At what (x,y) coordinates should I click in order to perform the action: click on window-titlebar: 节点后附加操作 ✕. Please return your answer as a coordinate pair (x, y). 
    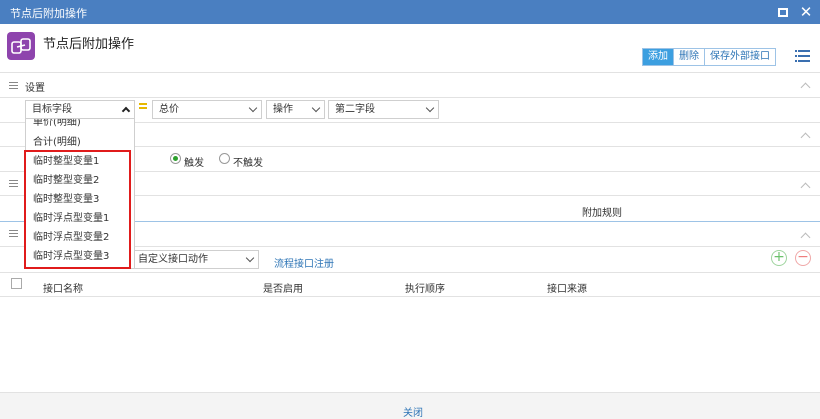
    Looking at the image, I should click on (410, 12).